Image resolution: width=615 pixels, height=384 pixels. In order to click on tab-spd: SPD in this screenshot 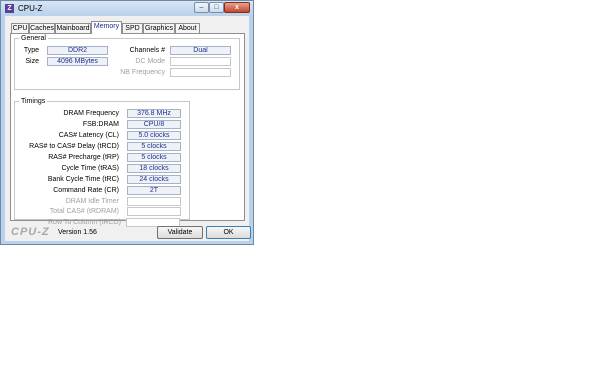, I will do `click(132, 28)`.